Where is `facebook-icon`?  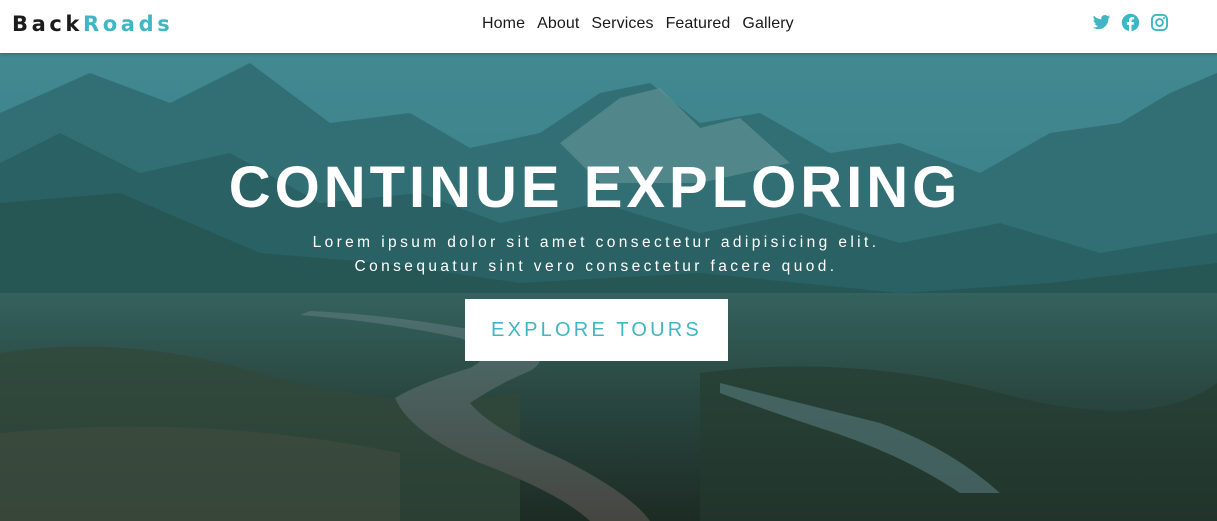 facebook-icon is located at coordinates (1130, 22).